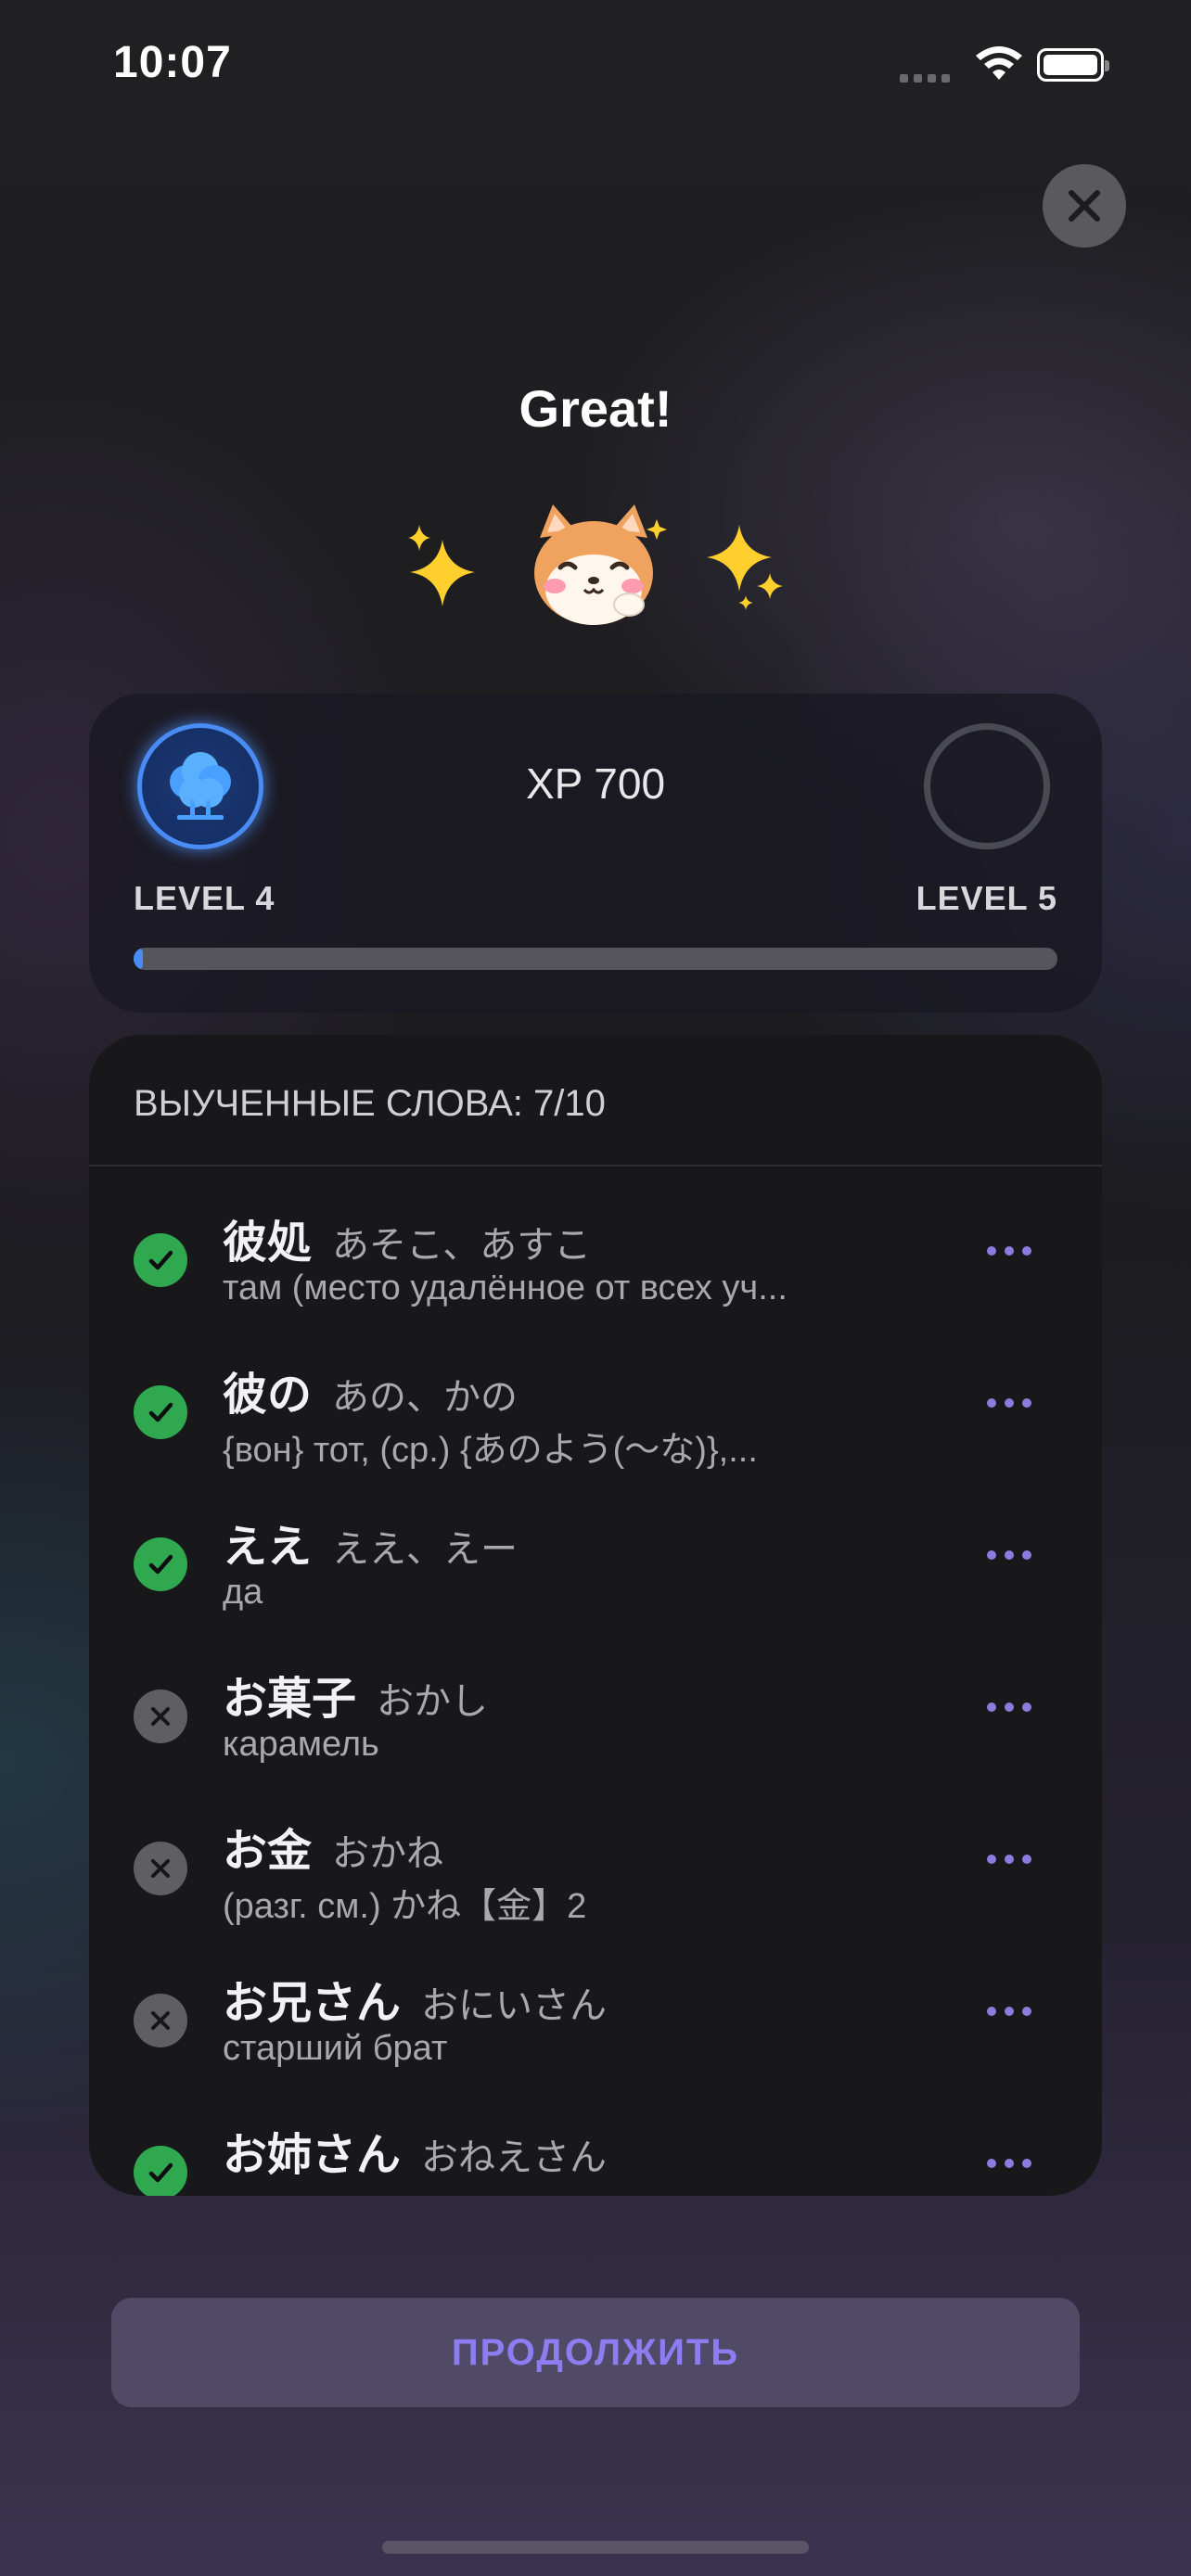 Image resolution: width=1191 pixels, height=2576 pixels. Describe the element at coordinates (595, 1567) in the screenshot. I see `list-item: ええ ええ、えー да` at that location.